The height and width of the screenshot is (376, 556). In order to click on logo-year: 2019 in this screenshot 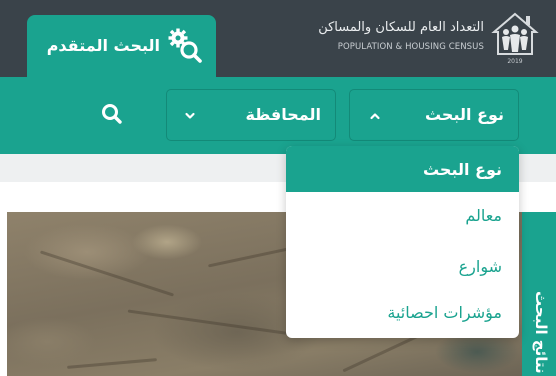, I will do `click(514, 61)`.